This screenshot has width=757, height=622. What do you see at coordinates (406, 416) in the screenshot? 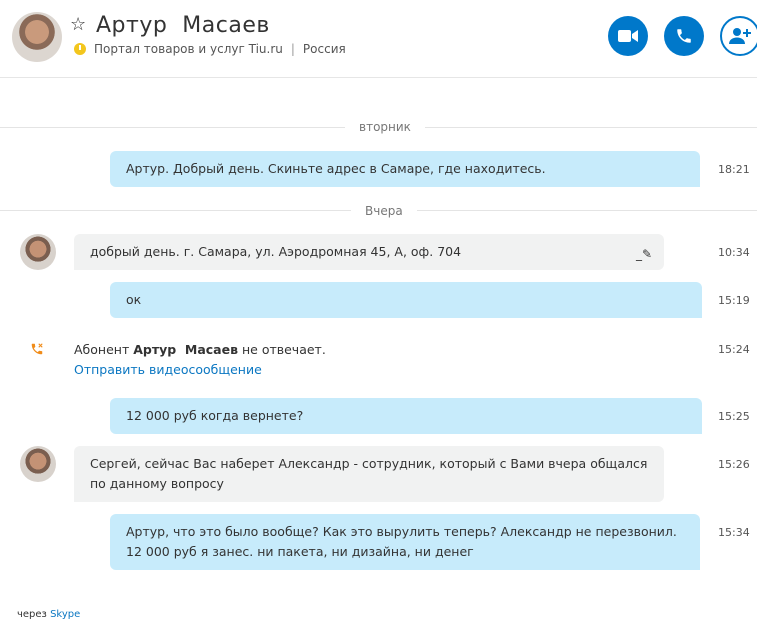
I see `message-bubble-outgoing: 12 000 руб когда вернете?` at bounding box center [406, 416].